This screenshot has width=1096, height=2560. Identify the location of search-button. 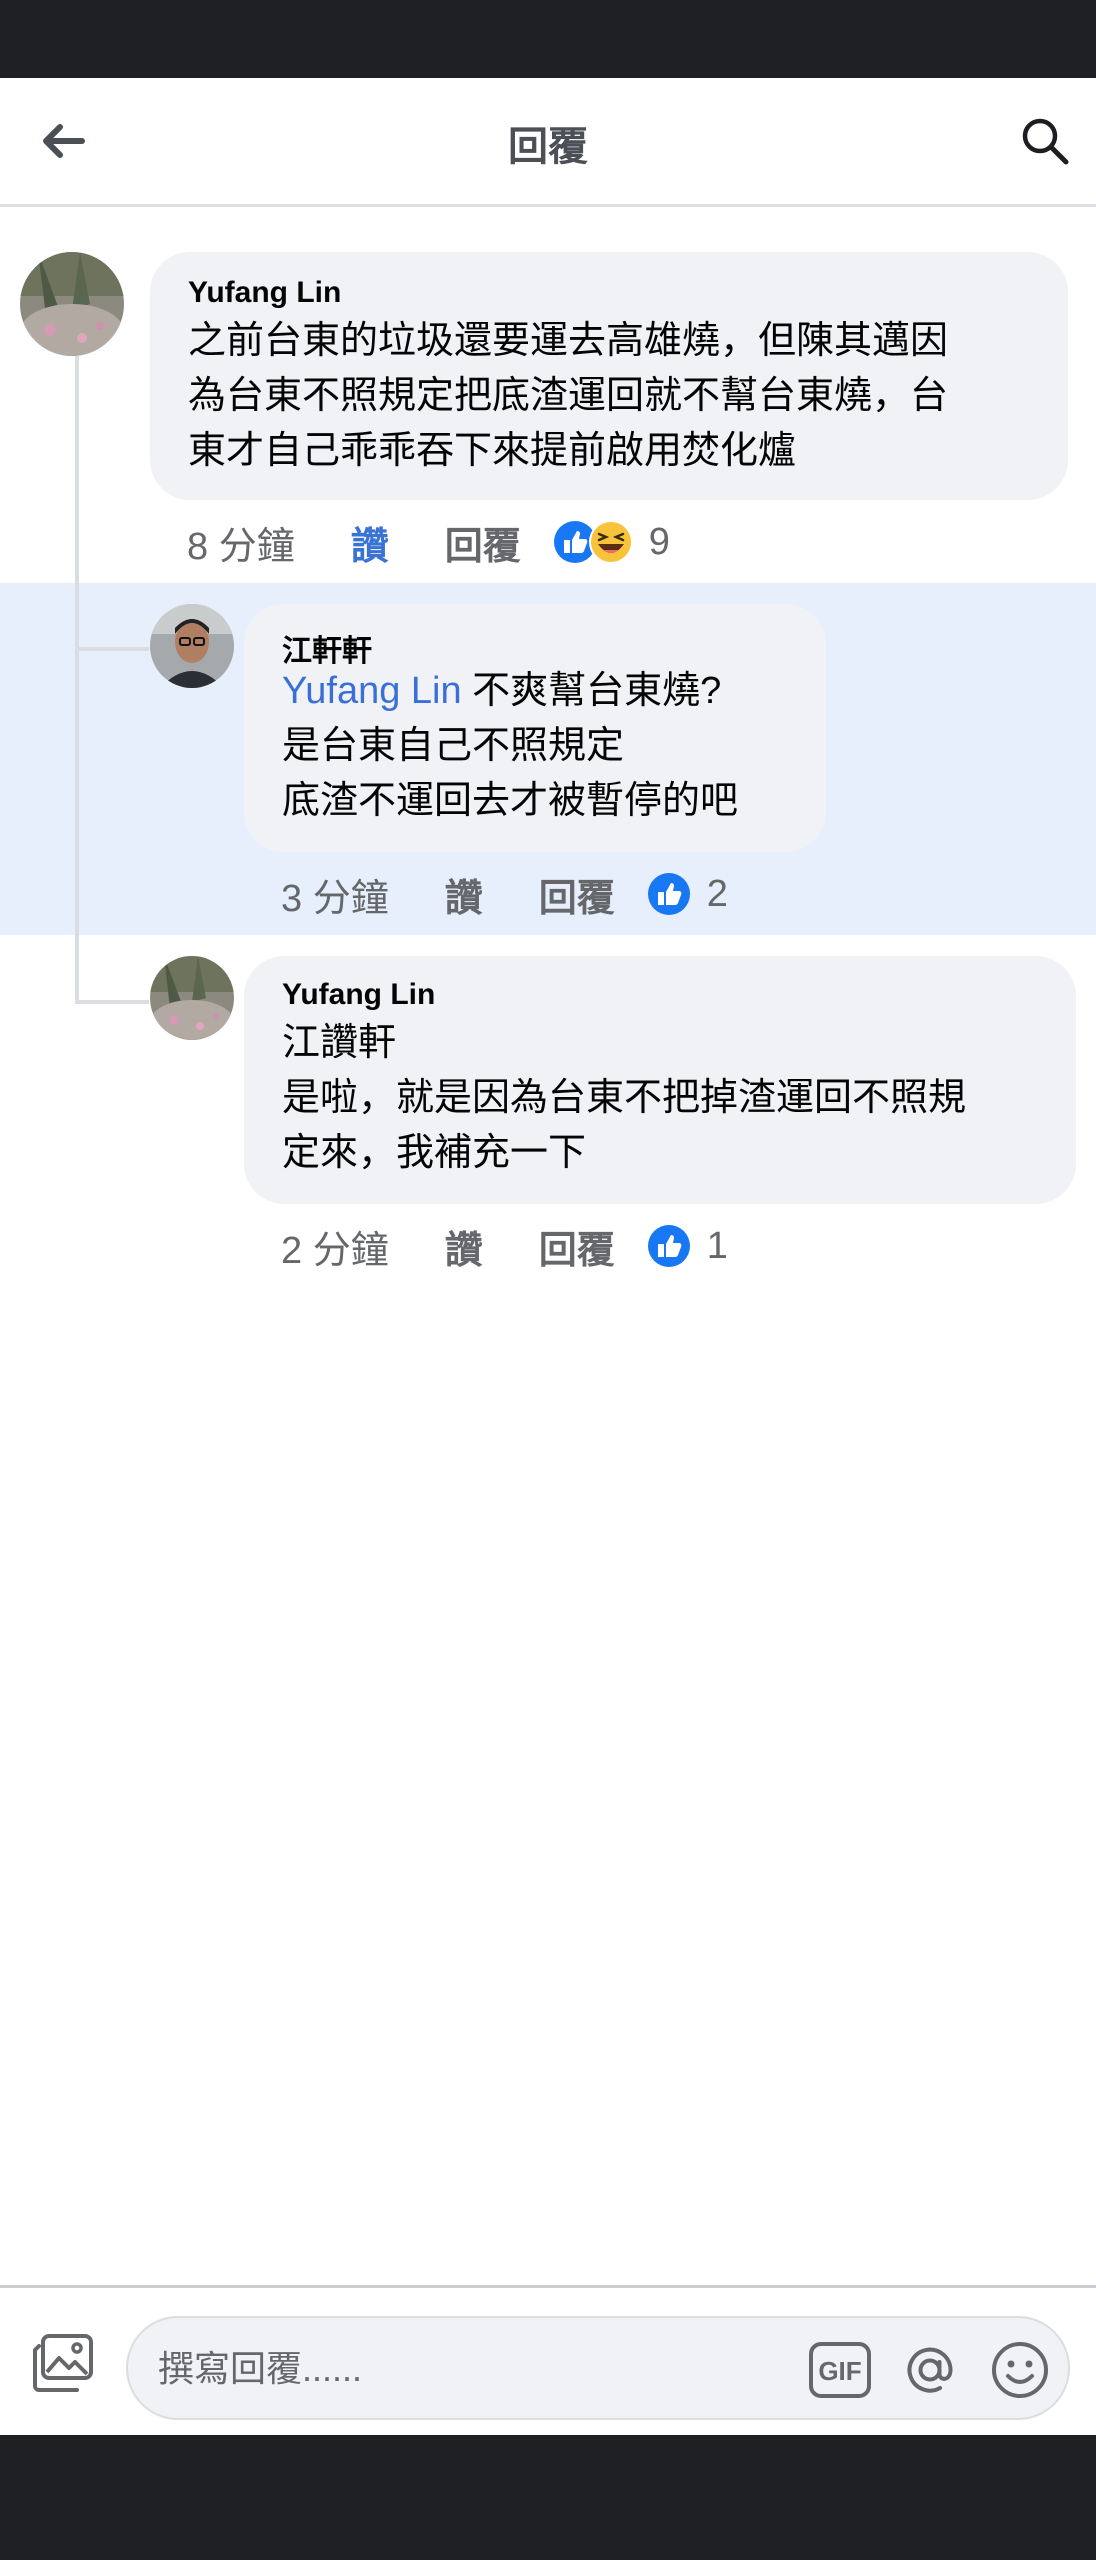
(1045, 141).